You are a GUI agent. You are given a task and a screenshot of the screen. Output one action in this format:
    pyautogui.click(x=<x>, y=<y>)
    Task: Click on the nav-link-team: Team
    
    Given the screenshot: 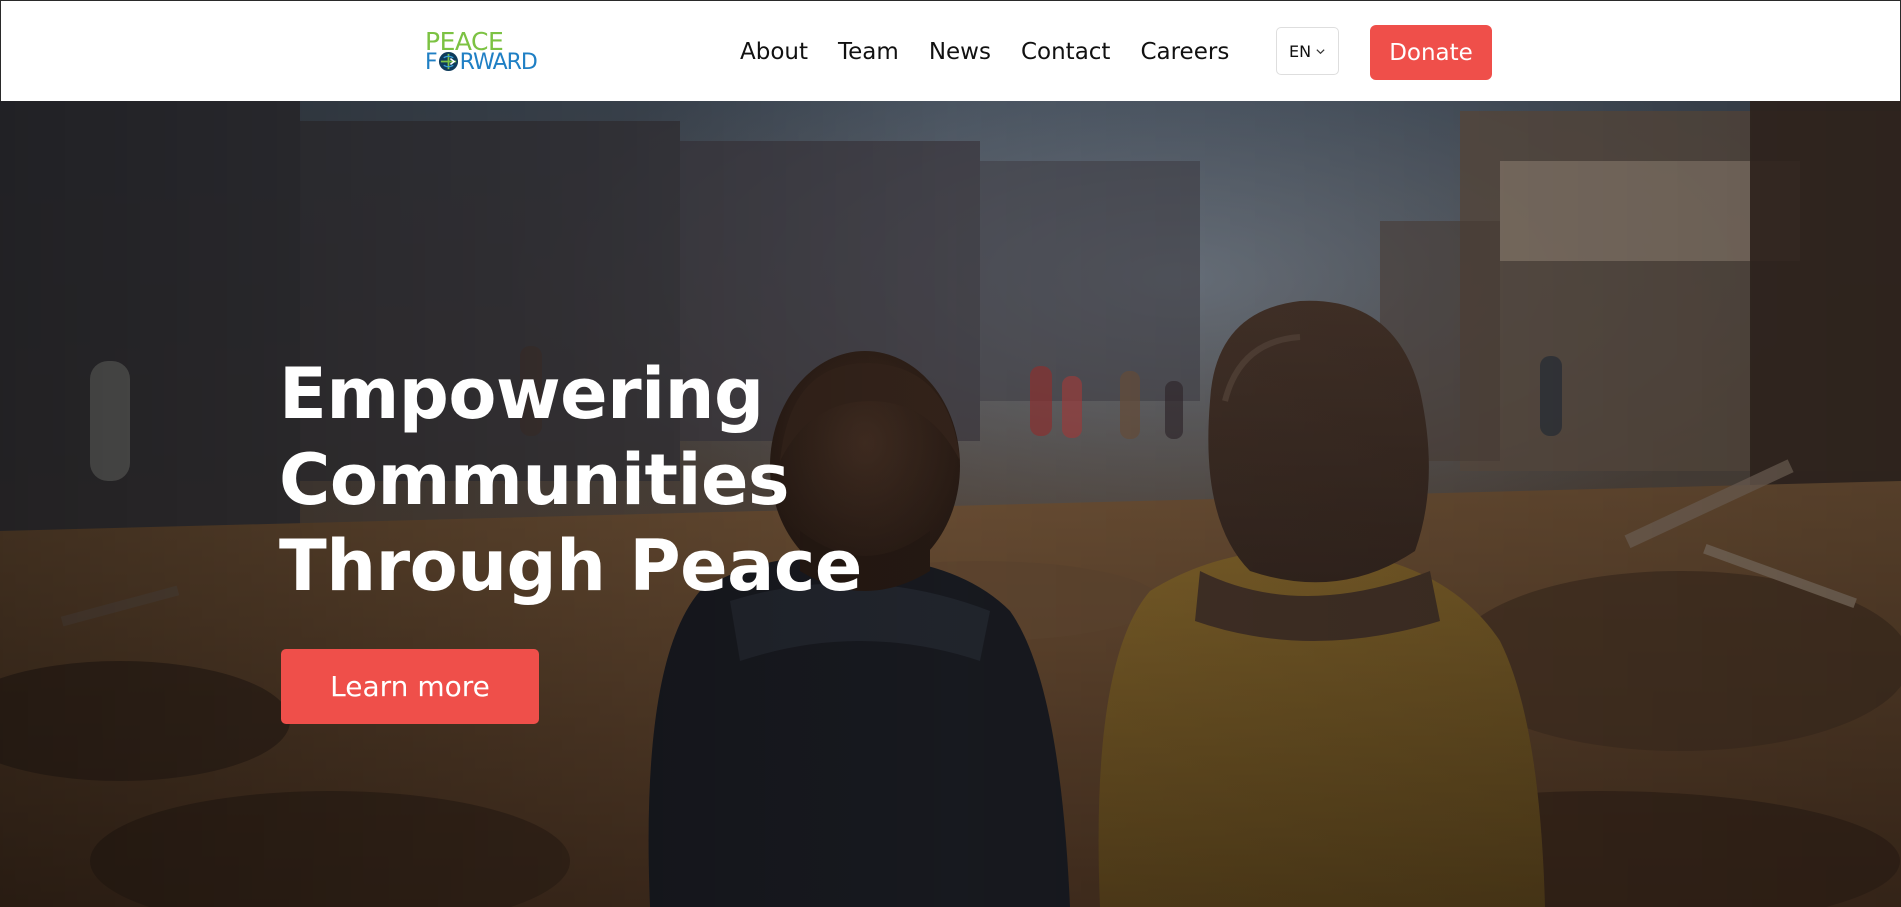 What is the action you would take?
    pyautogui.click(x=868, y=52)
    